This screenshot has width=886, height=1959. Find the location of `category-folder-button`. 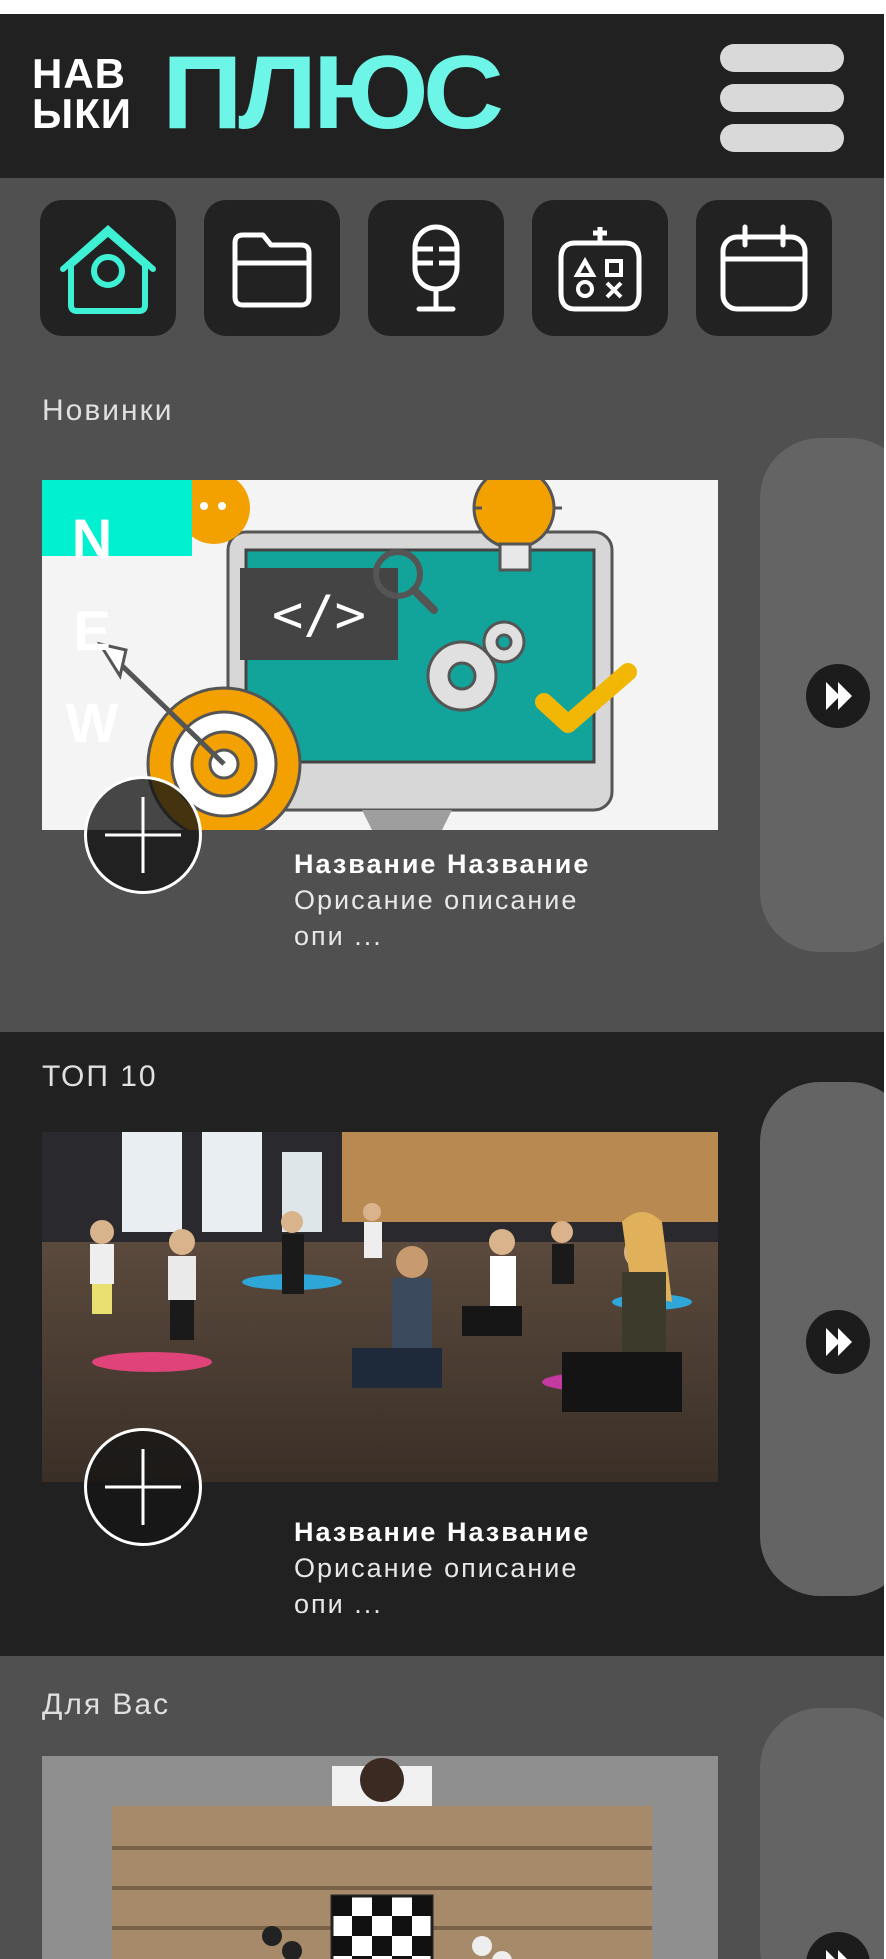

category-folder-button is located at coordinates (272, 268).